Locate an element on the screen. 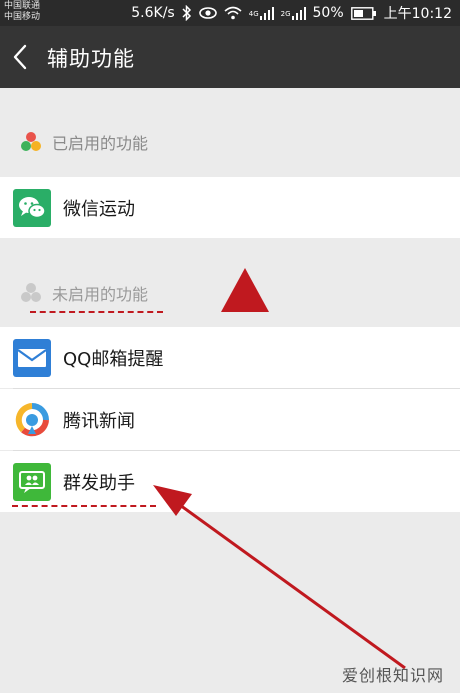 Image resolution: width=460 pixels, height=693 pixels. battery-icon is located at coordinates (363, 13).